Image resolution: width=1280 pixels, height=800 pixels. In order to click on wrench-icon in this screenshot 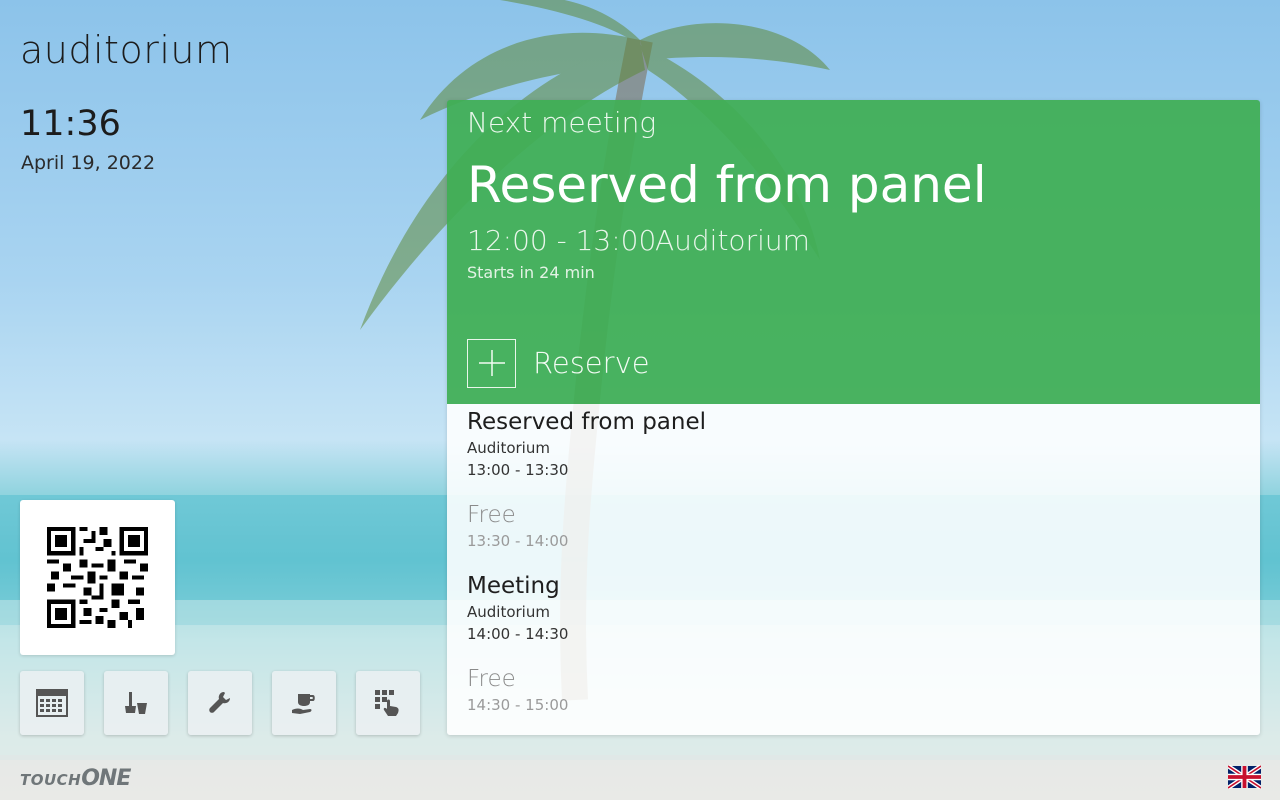, I will do `click(219, 702)`.